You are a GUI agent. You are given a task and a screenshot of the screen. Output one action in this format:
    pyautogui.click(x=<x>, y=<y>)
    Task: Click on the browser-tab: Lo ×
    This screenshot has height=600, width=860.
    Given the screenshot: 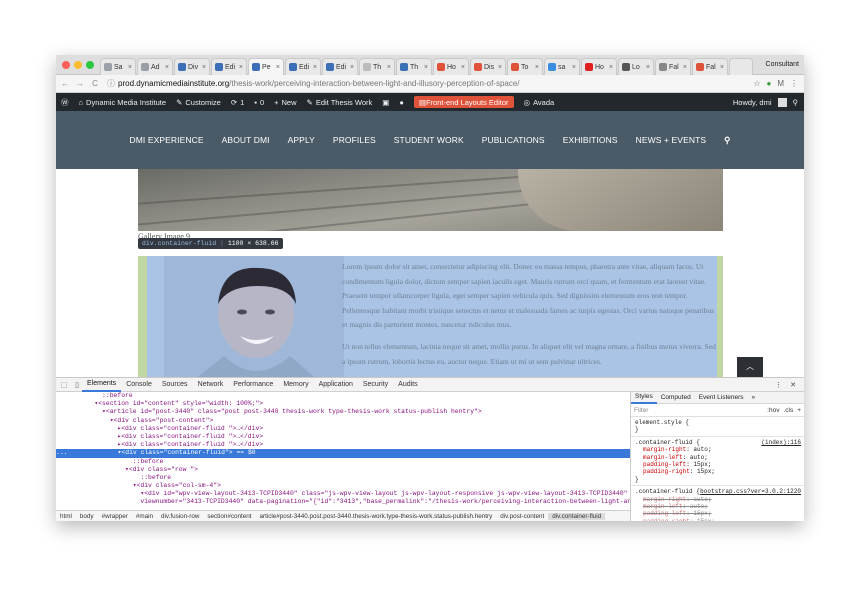 What is the action you would take?
    pyautogui.click(x=636, y=66)
    